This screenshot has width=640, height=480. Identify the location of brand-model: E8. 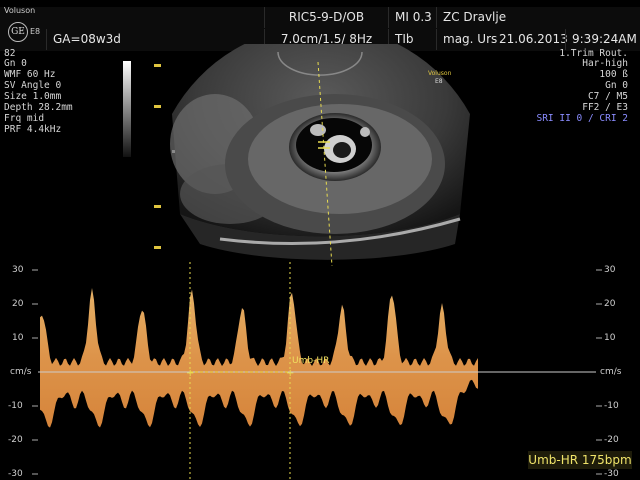
(35, 31).